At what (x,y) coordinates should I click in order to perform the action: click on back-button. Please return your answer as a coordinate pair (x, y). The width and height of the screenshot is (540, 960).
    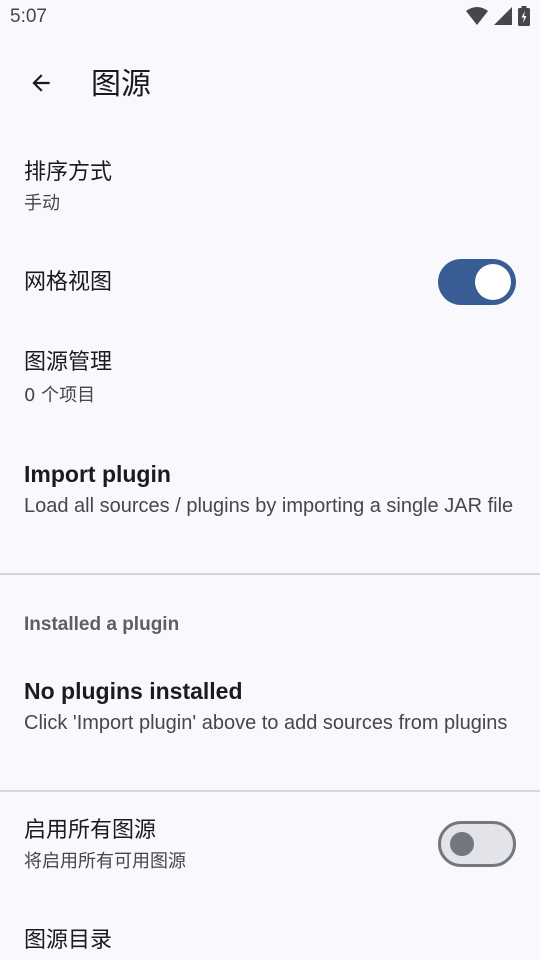
    Looking at the image, I should click on (41, 85).